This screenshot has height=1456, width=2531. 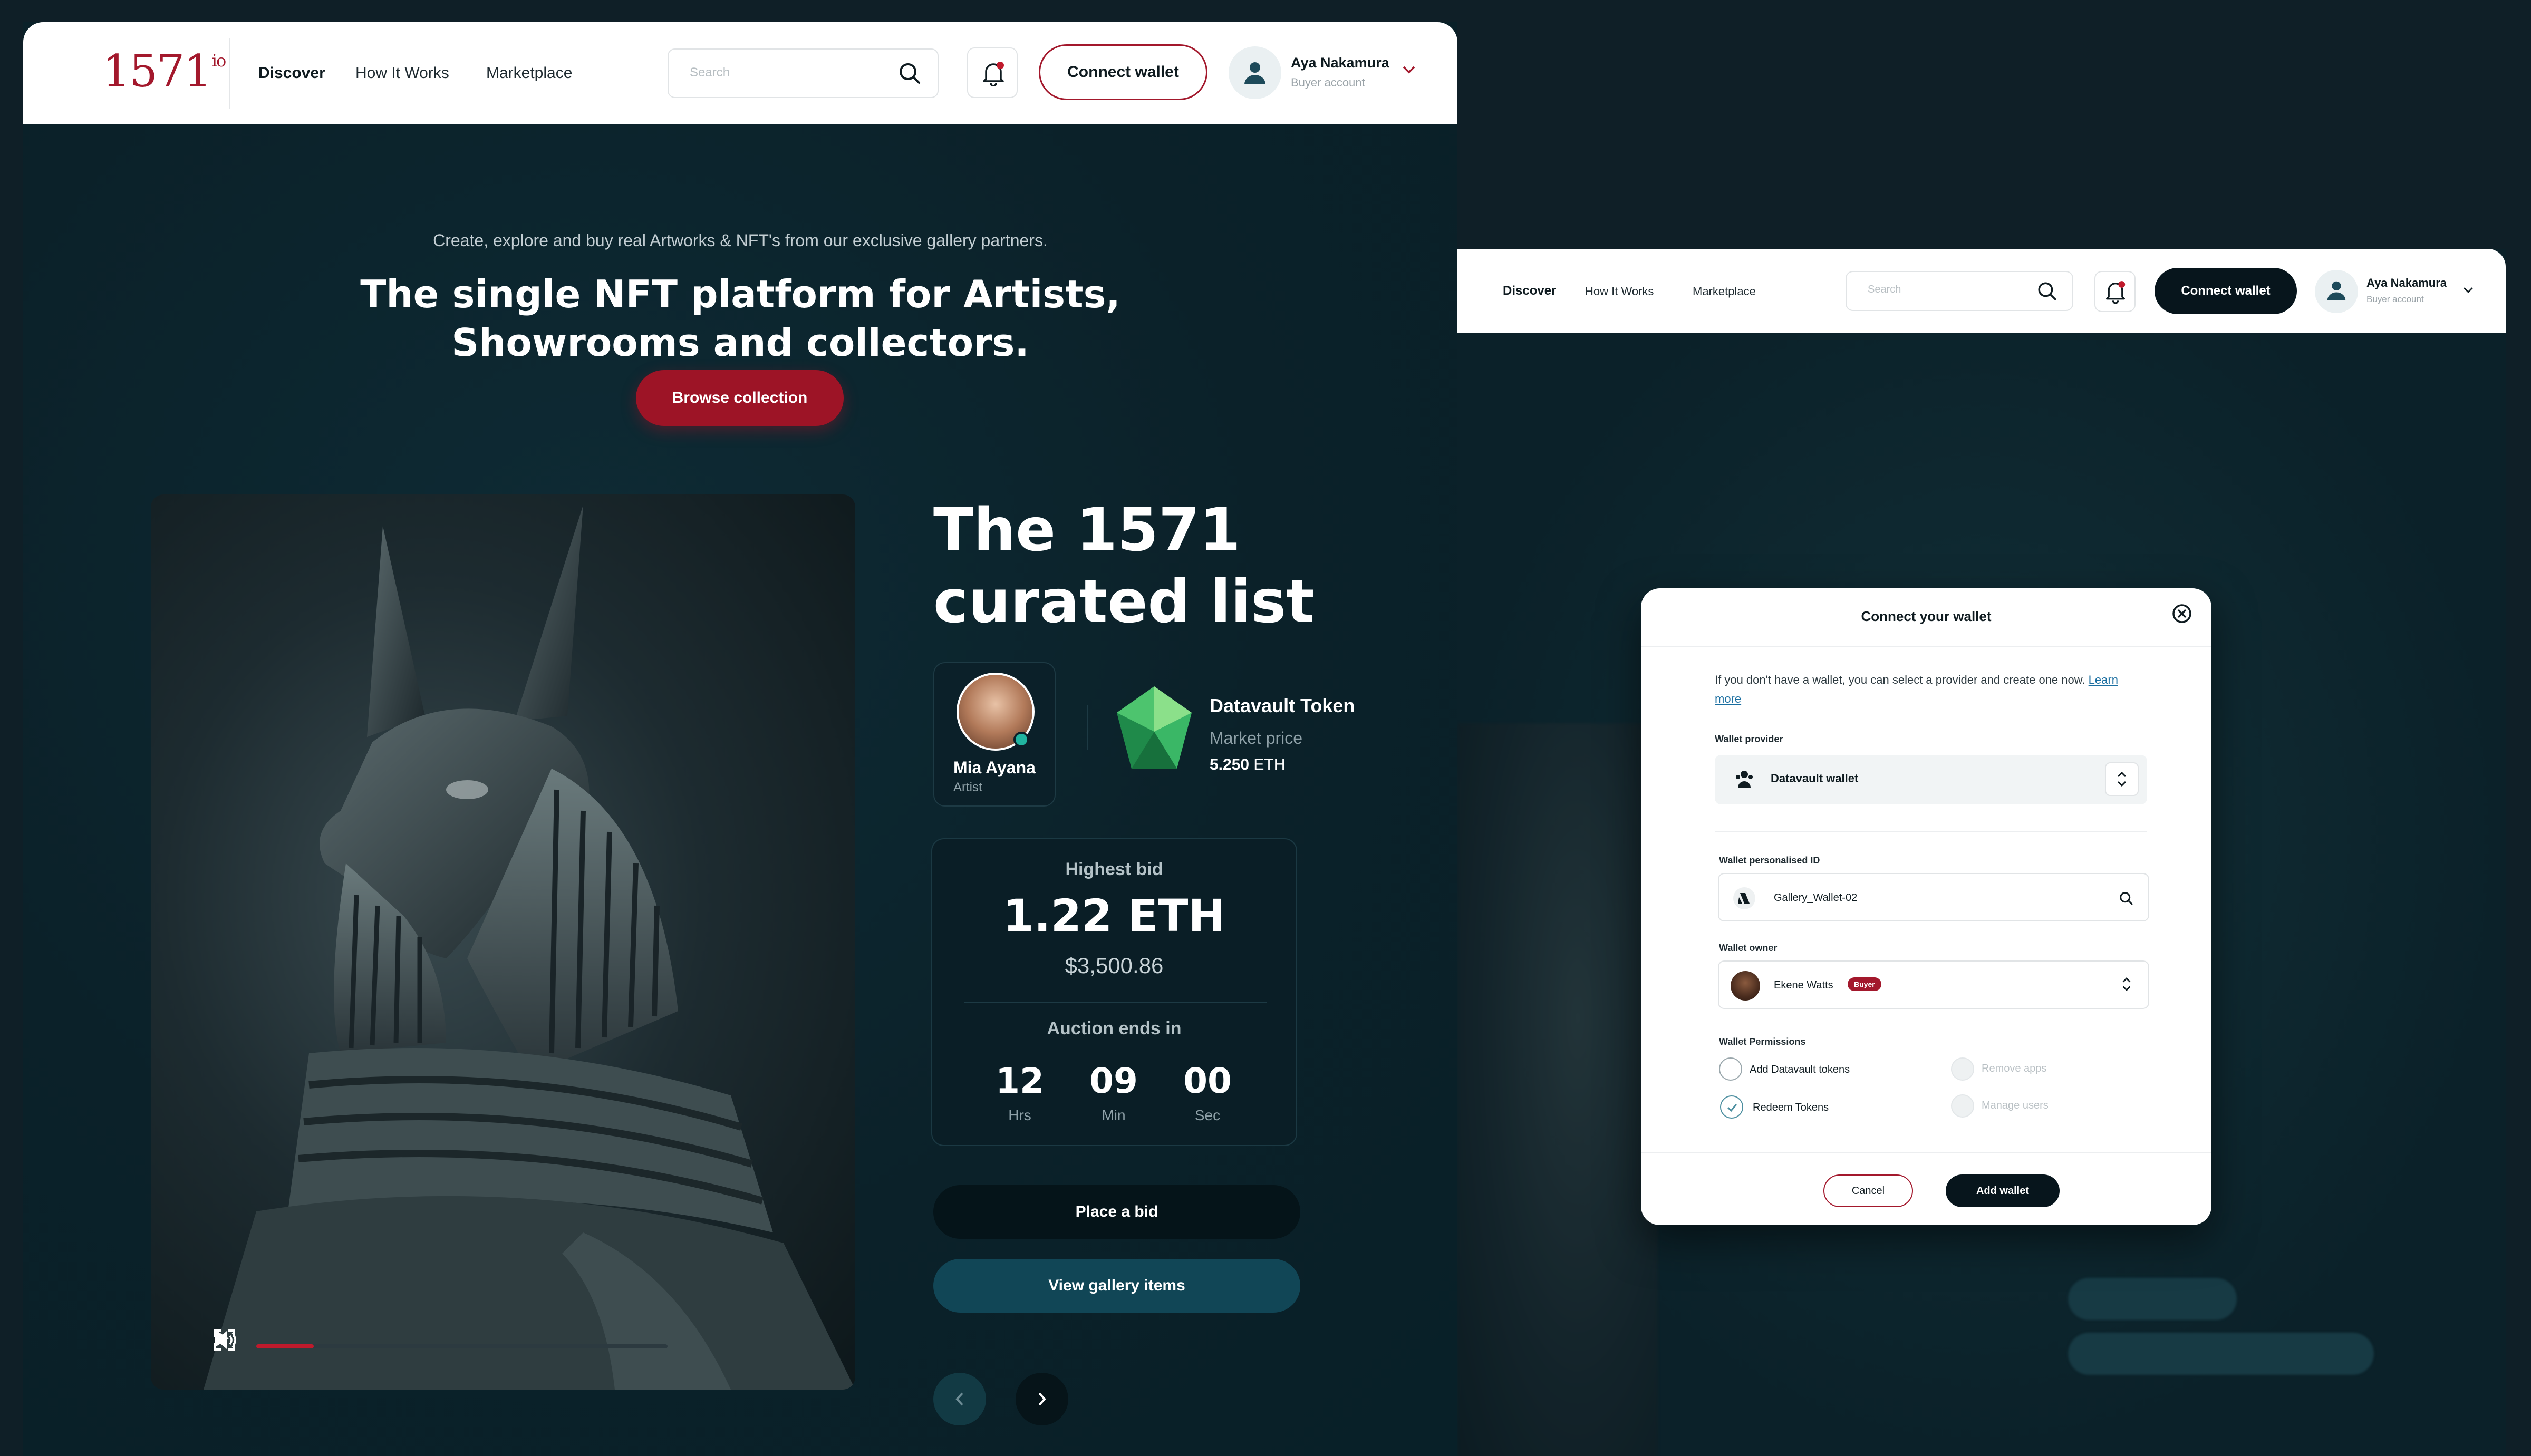 What do you see at coordinates (1934, 984) in the screenshot?
I see `wallet-owner-field: Ekene Watts Buyer` at bounding box center [1934, 984].